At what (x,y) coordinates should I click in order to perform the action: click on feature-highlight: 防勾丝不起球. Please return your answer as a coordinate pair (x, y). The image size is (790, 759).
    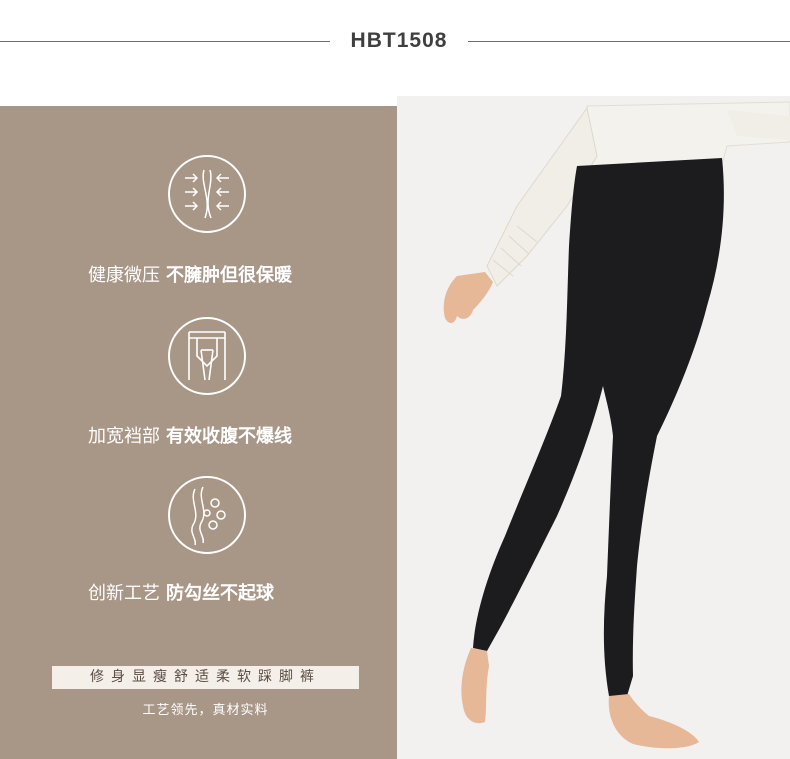
    Looking at the image, I should click on (220, 593).